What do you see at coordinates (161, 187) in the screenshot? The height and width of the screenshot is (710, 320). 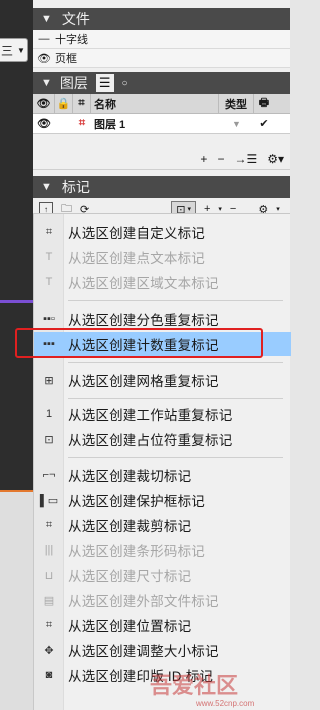 I see `marks-section-header: ▼ 标记` at bounding box center [161, 187].